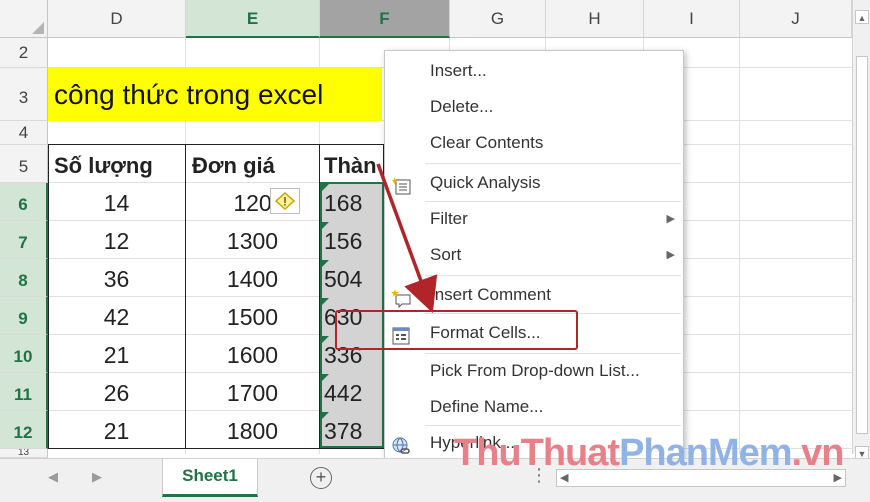  What do you see at coordinates (210, 478) in the screenshot?
I see `sheet-tab-sheet1: Sheet1` at bounding box center [210, 478].